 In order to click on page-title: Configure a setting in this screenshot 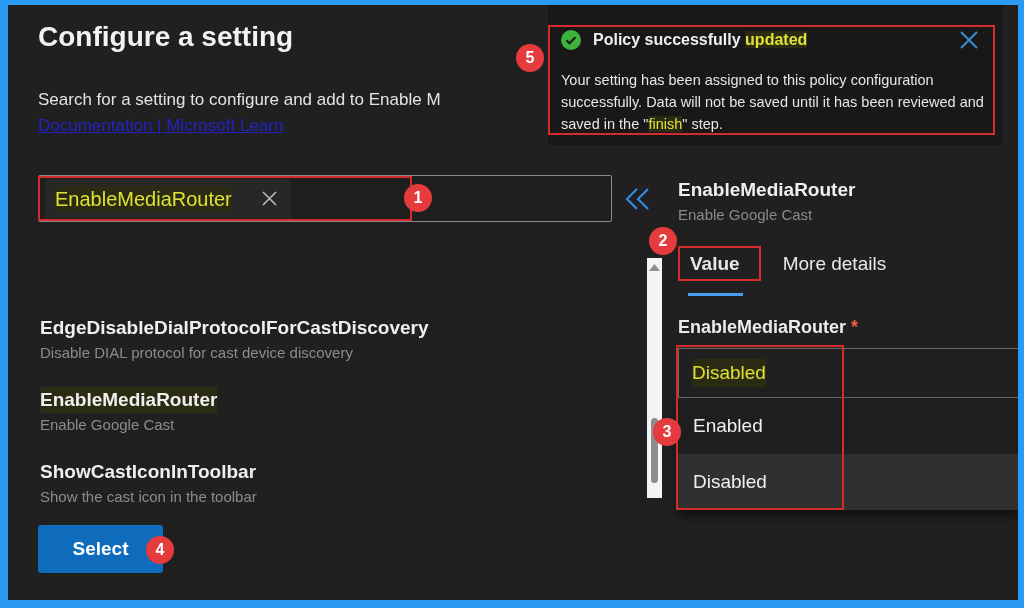, I will do `click(166, 37)`.